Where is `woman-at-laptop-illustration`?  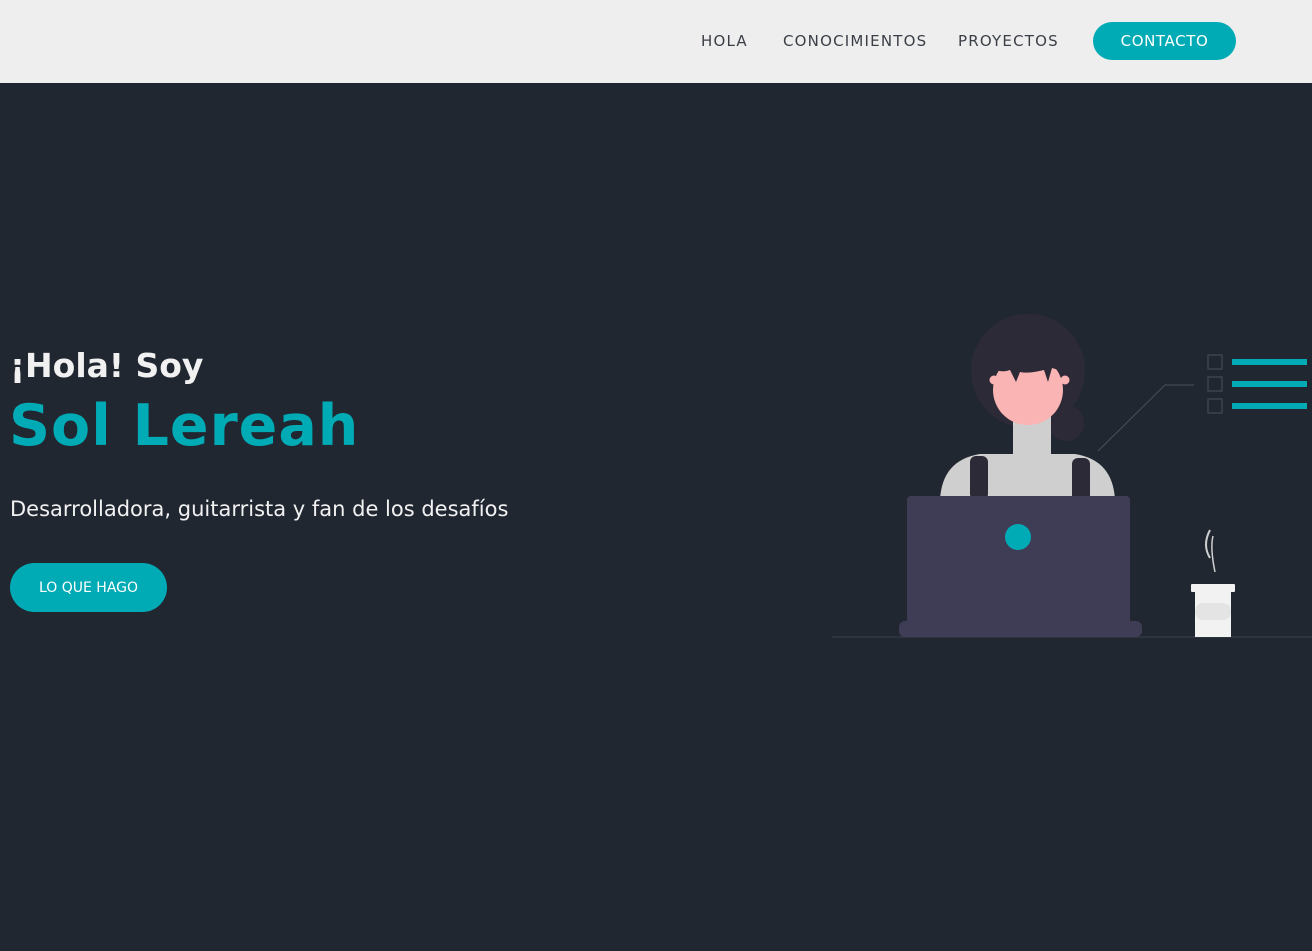
woman-at-laptop-illustration is located at coordinates (1072, 476).